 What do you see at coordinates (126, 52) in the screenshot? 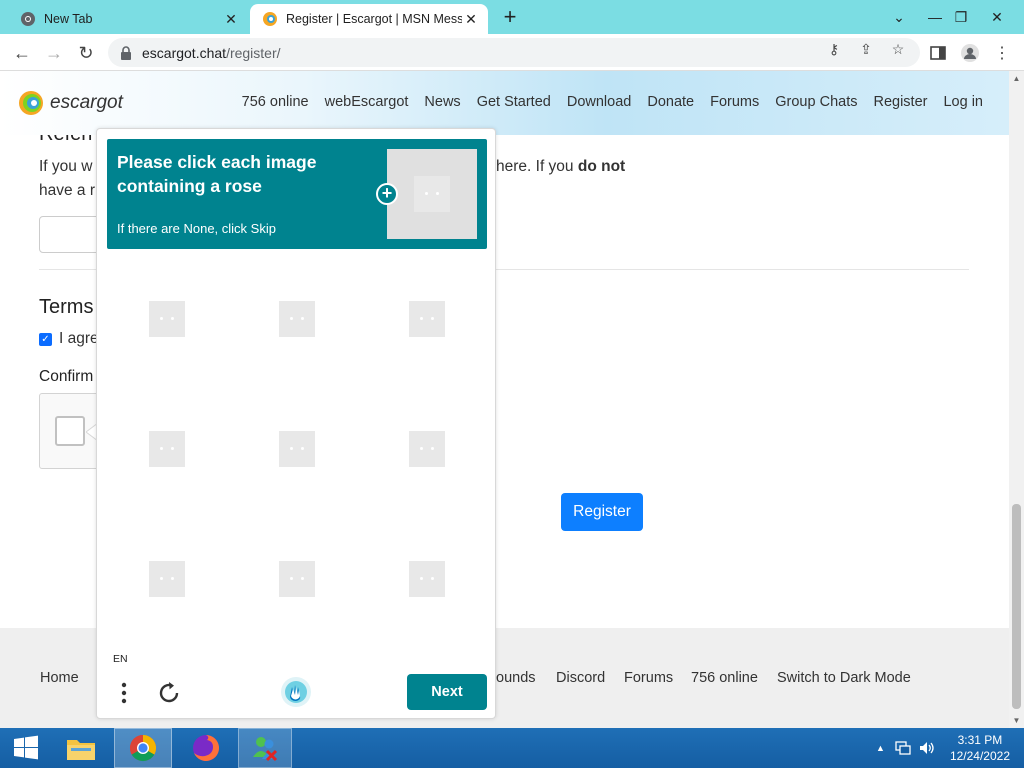
I see `lock-icon` at bounding box center [126, 52].